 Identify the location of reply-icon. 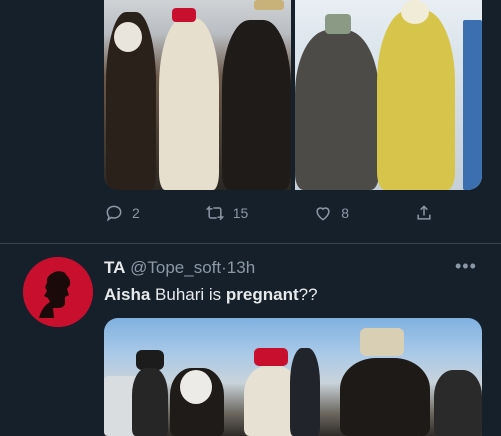
(114, 213).